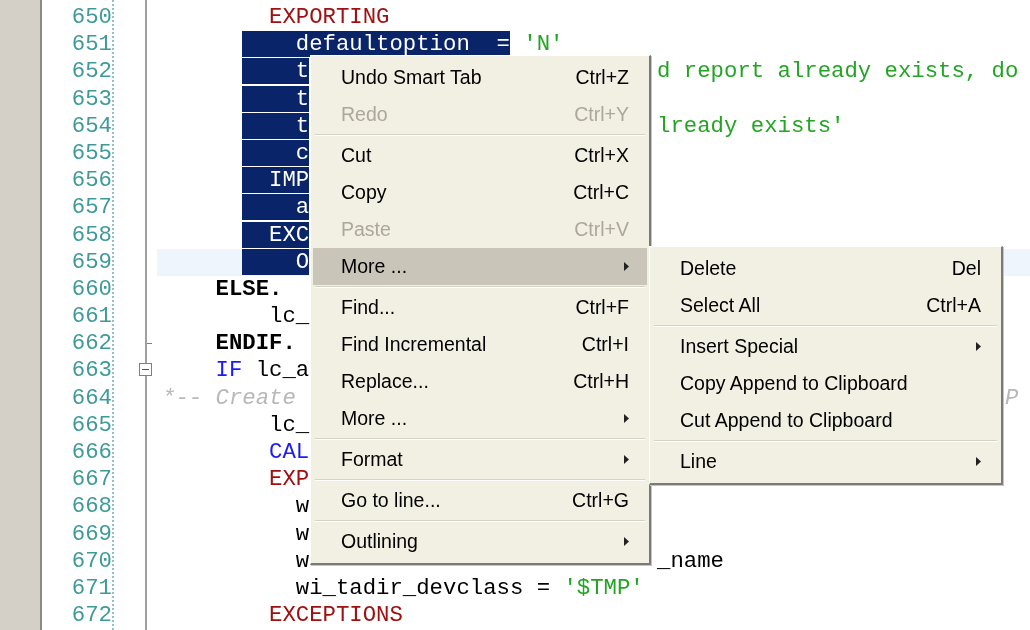 This screenshot has height=630, width=1030. Describe the element at coordinates (423, 587) in the screenshot. I see `code-text: wi_tadir_devclass =` at that location.